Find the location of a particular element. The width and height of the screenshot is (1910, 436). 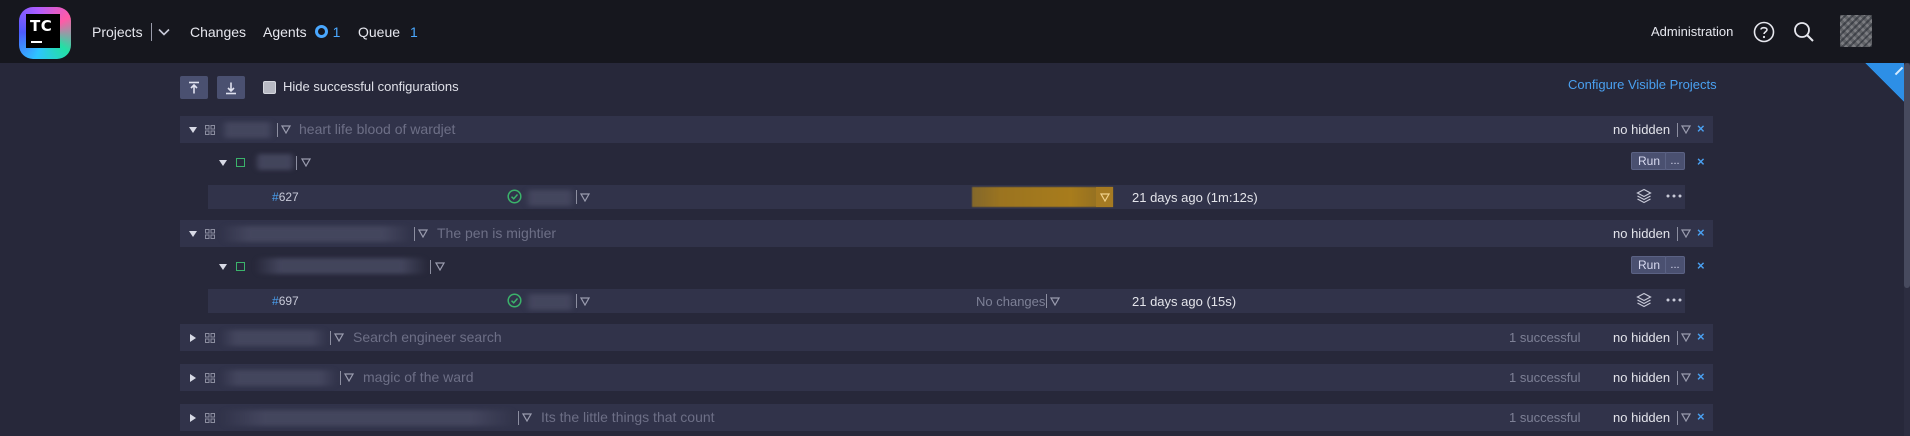

changes-dropdown is located at coordinates (1104, 197).